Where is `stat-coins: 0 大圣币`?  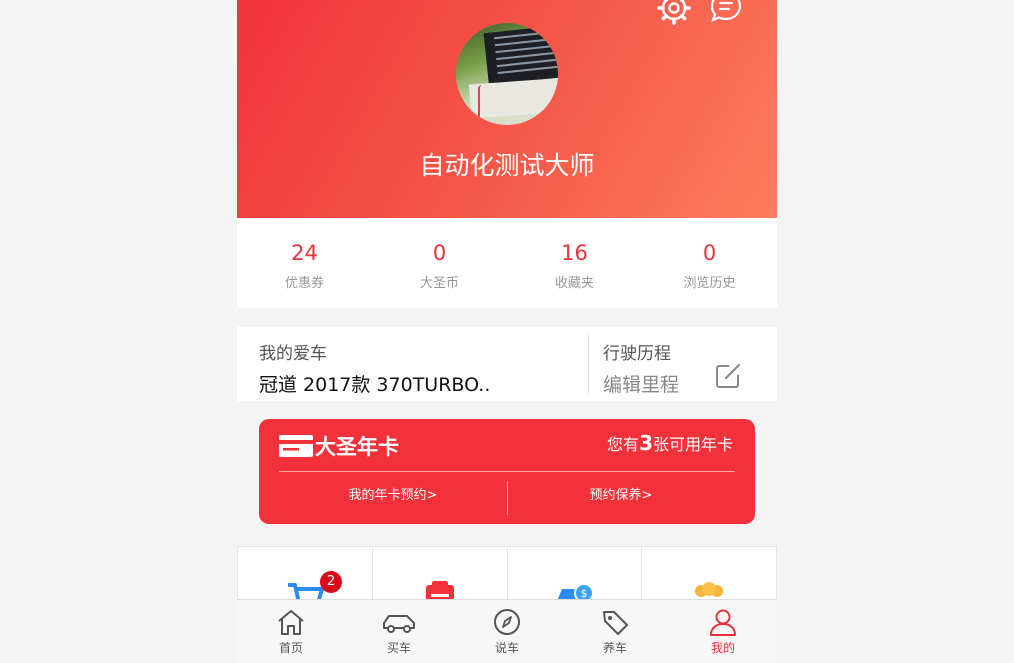
stat-coins: 0 大圣币 is located at coordinates (439, 263).